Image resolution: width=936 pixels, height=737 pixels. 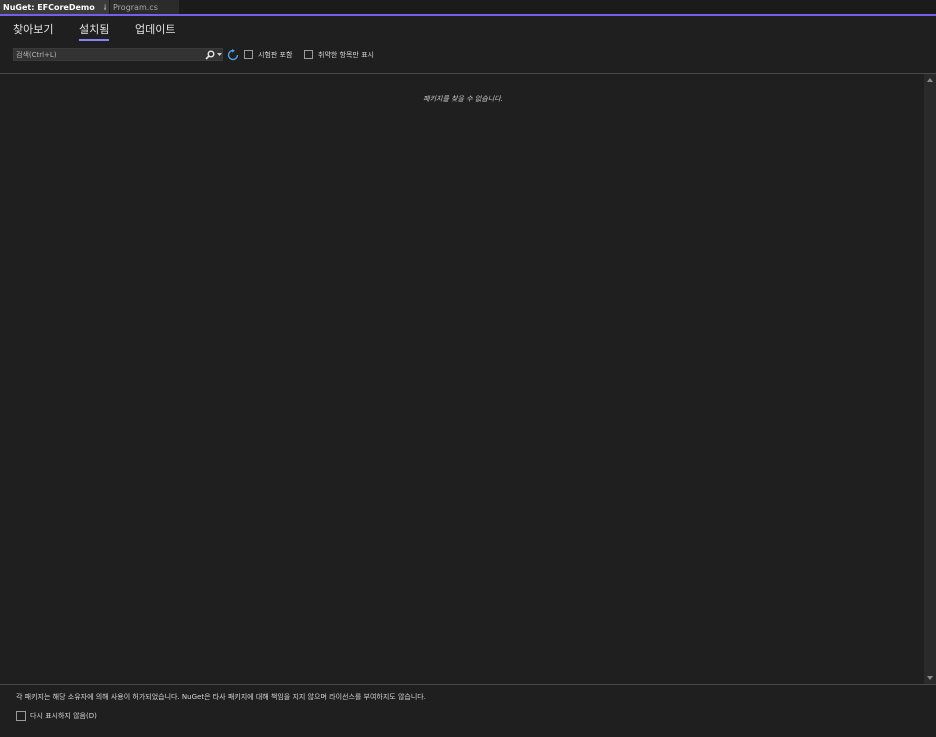 What do you see at coordinates (33, 29) in the screenshot?
I see `tab-browse: 찾아보기` at bounding box center [33, 29].